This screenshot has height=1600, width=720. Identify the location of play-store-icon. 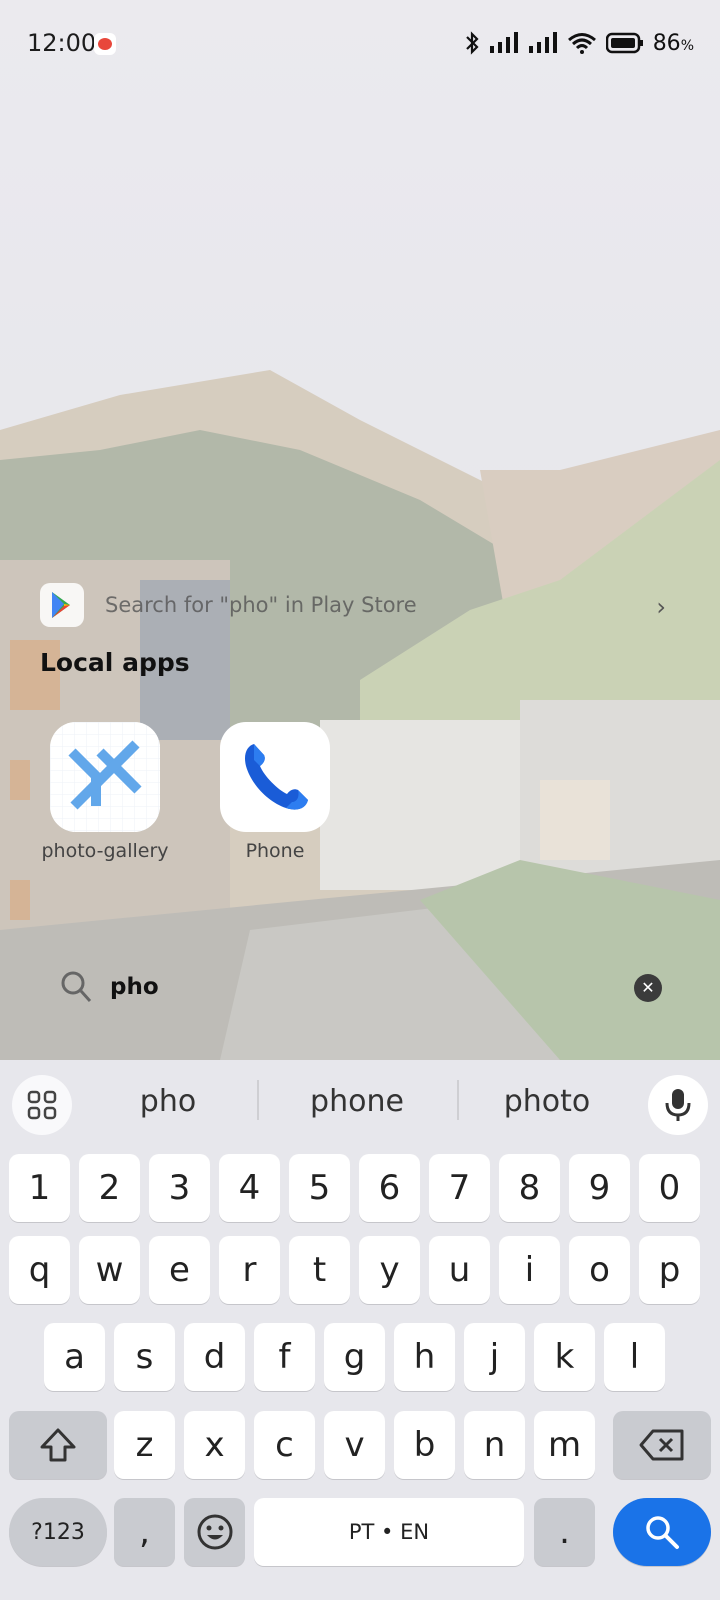
(62, 605).